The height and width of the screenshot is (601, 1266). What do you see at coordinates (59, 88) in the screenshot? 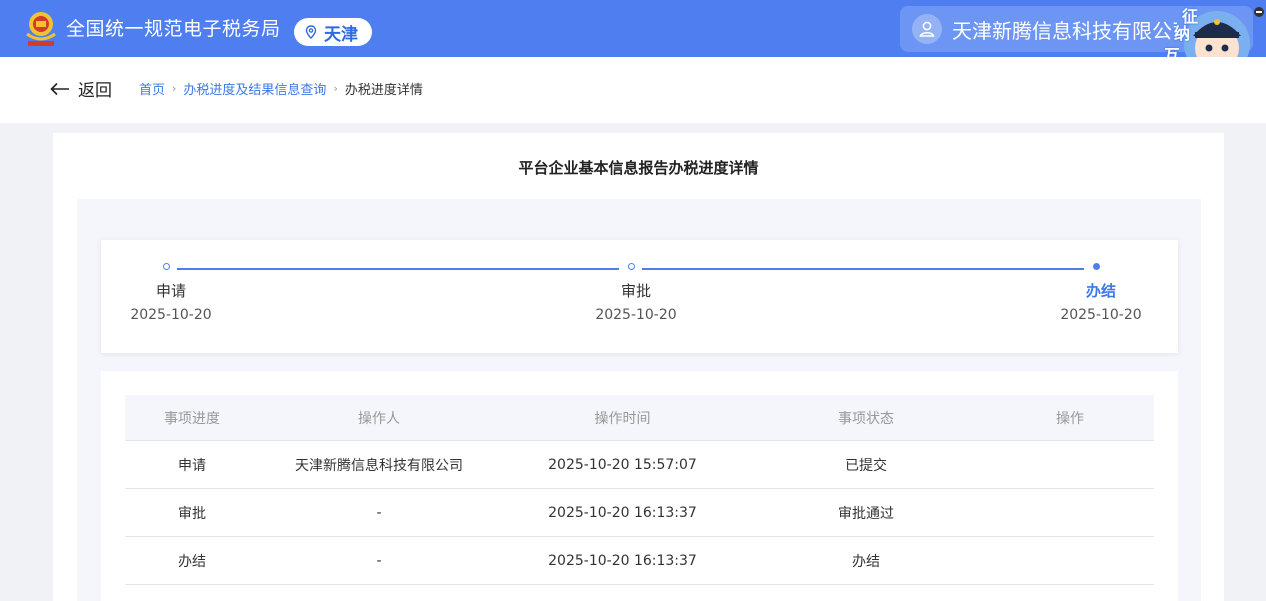
I see `arrow-left-icon` at bounding box center [59, 88].